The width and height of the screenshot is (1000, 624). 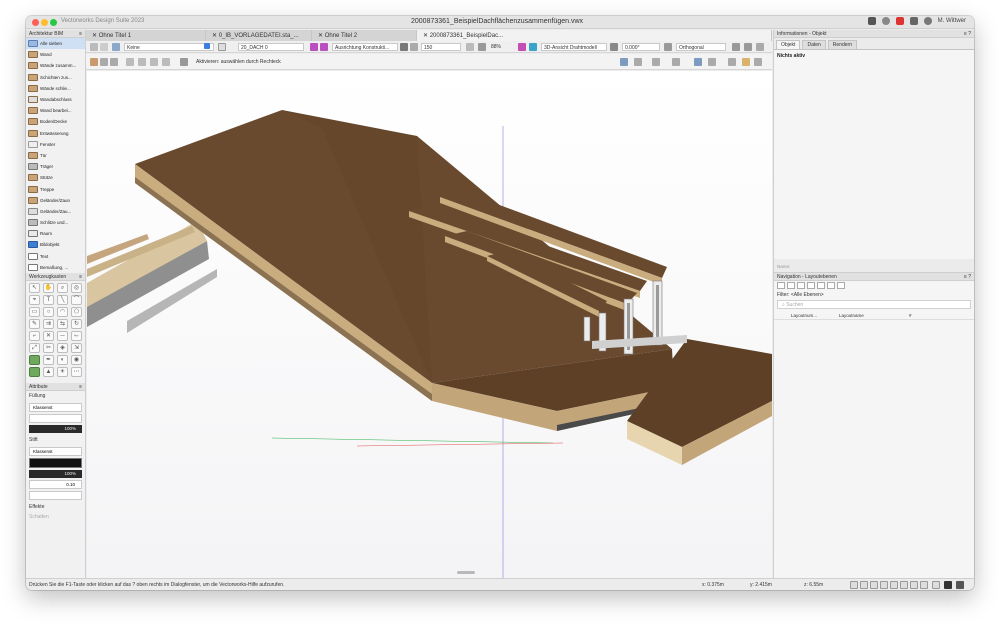 I want to click on snap-distance-icon, so click(x=894, y=585).